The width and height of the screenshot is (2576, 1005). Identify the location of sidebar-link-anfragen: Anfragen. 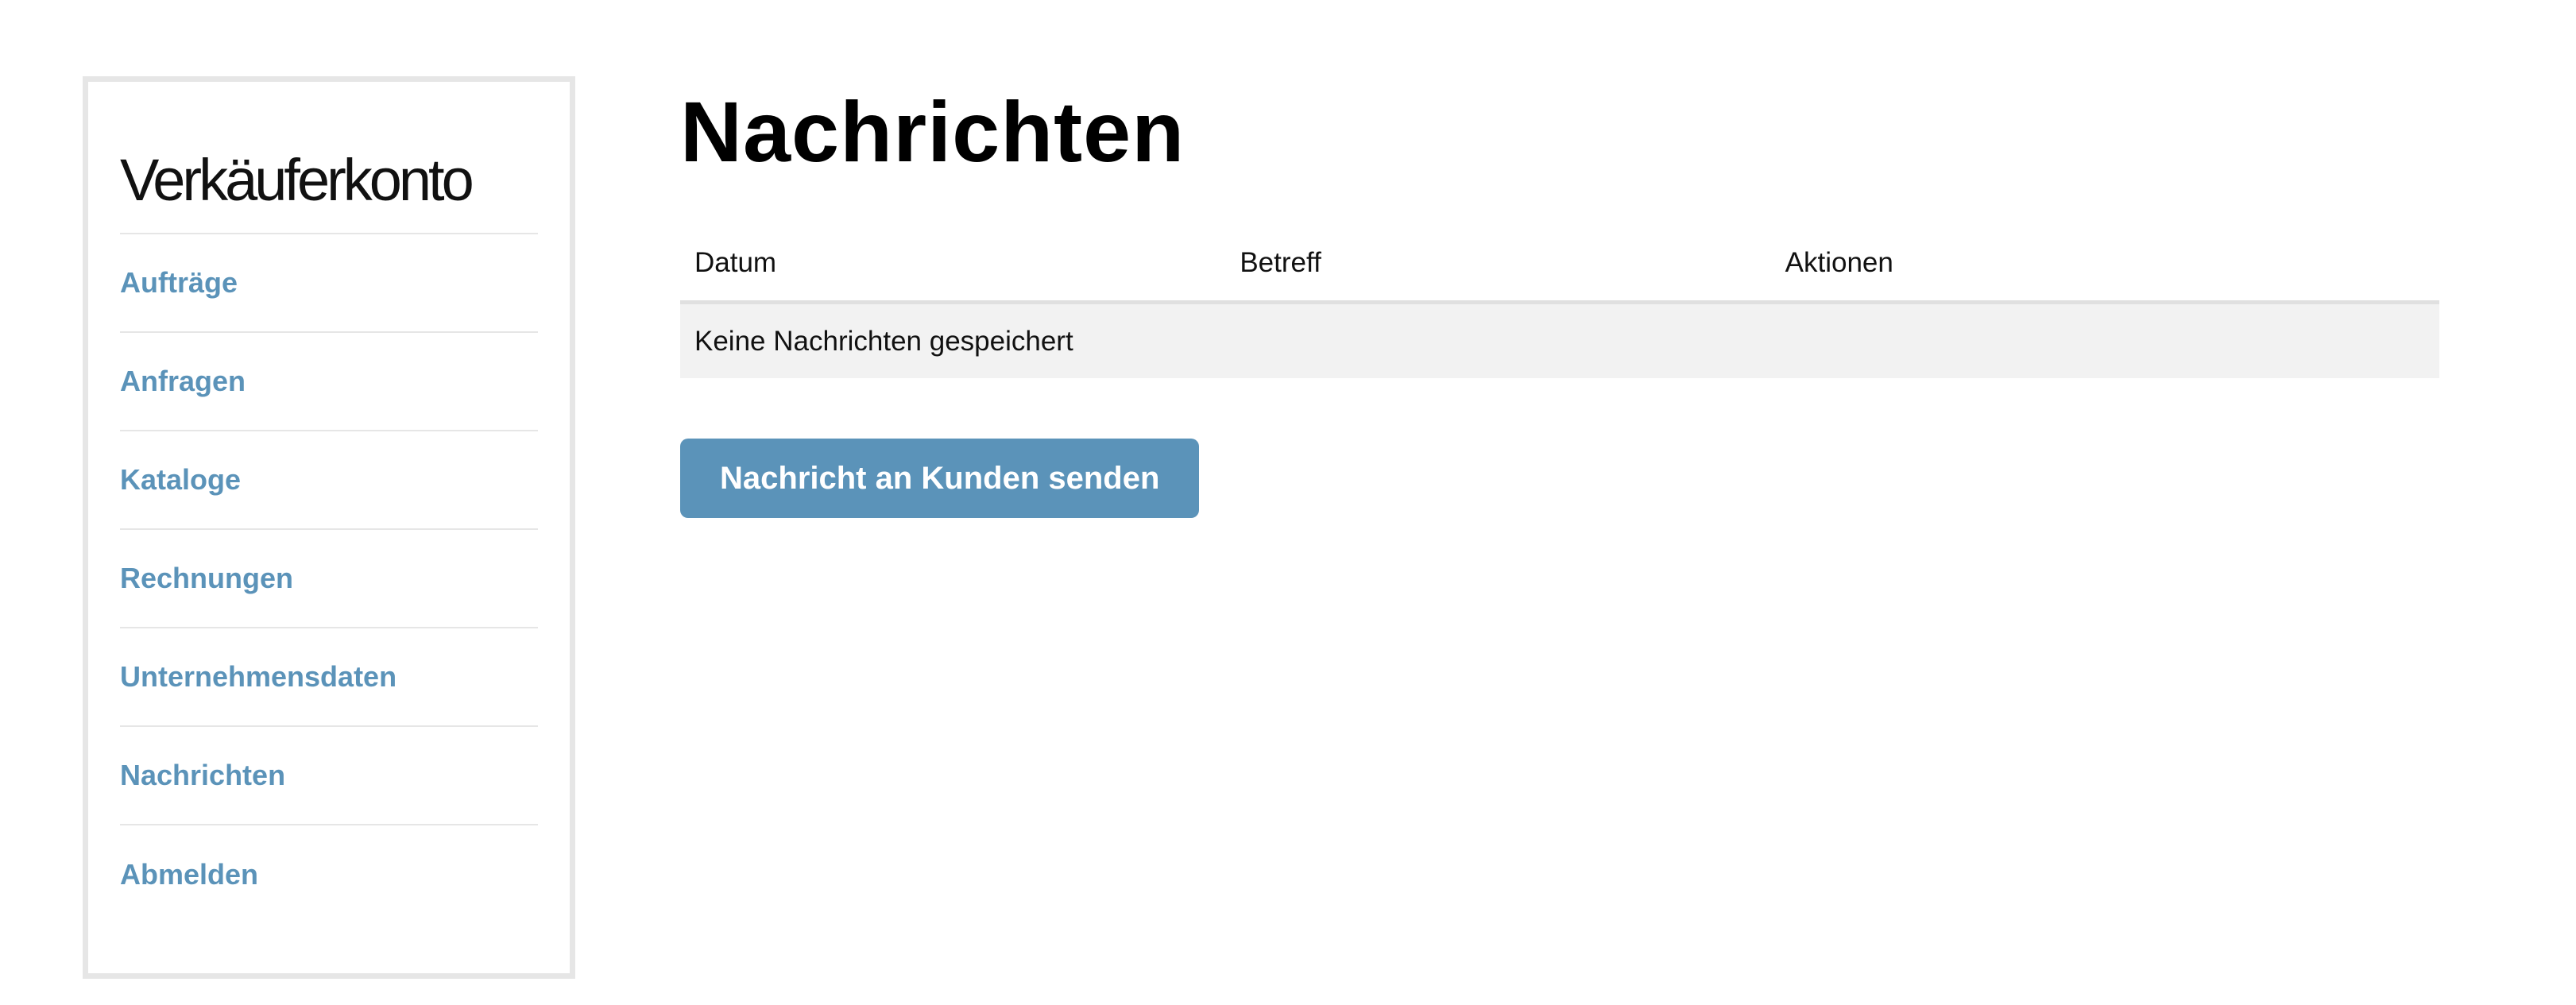
(183, 381).